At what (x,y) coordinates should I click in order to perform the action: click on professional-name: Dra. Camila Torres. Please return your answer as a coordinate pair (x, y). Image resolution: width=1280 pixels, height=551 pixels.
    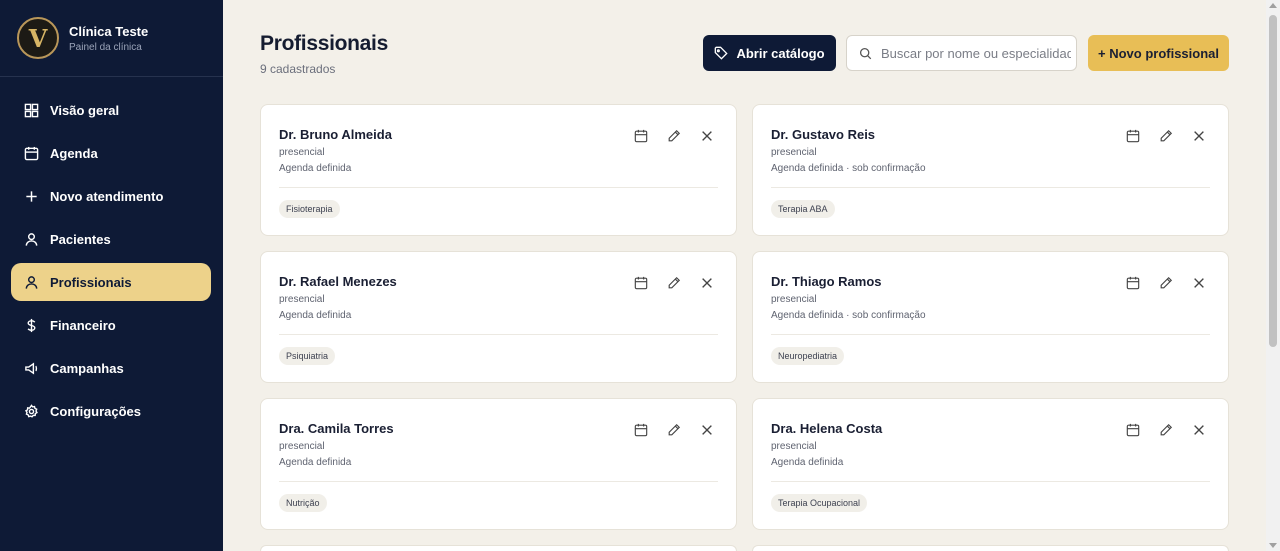
    Looking at the image, I should click on (336, 428).